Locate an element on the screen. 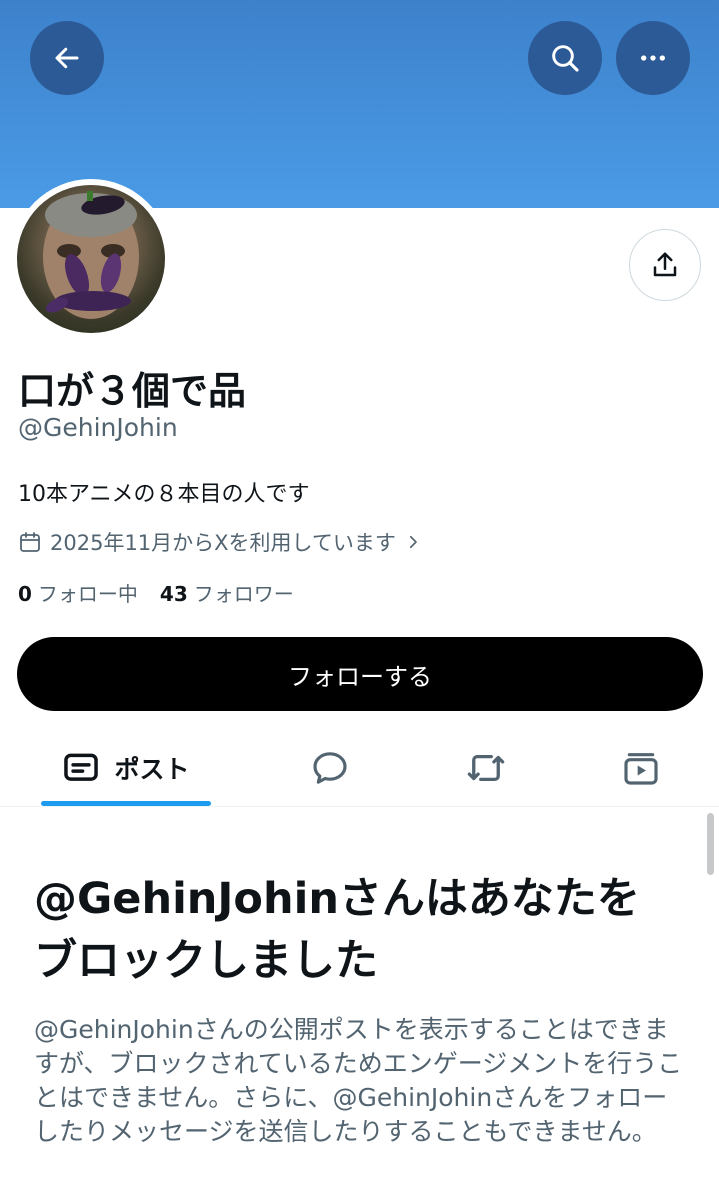  tab-posts-label: ポスト is located at coordinates (152, 769).